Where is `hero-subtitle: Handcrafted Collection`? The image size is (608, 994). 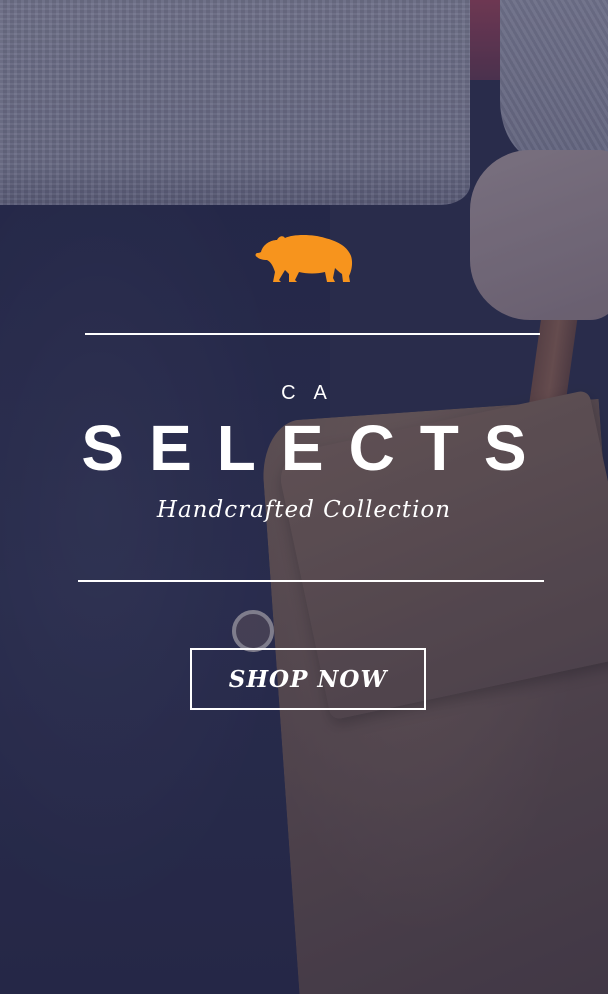
hero-subtitle: Handcrafted Collection is located at coordinates (304, 510).